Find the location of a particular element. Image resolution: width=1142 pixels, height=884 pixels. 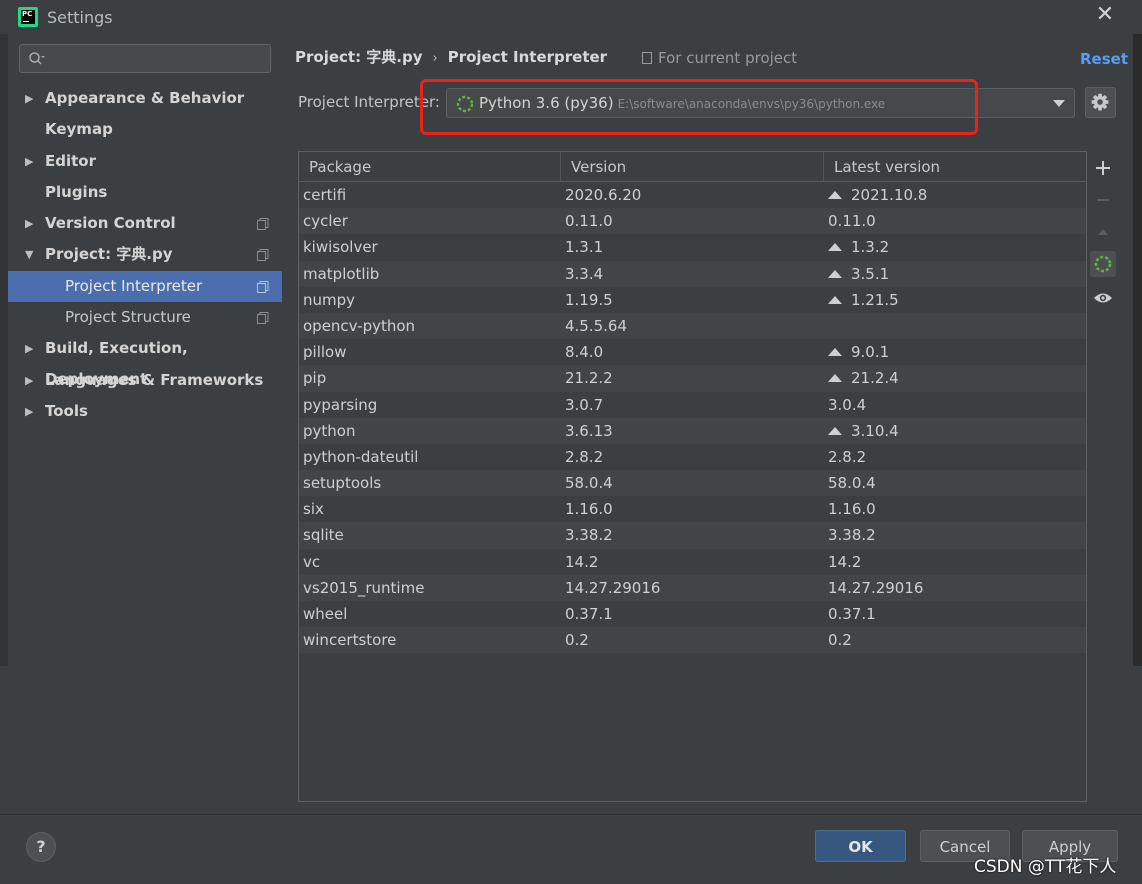

highlight-annotation-box is located at coordinates (699, 107).